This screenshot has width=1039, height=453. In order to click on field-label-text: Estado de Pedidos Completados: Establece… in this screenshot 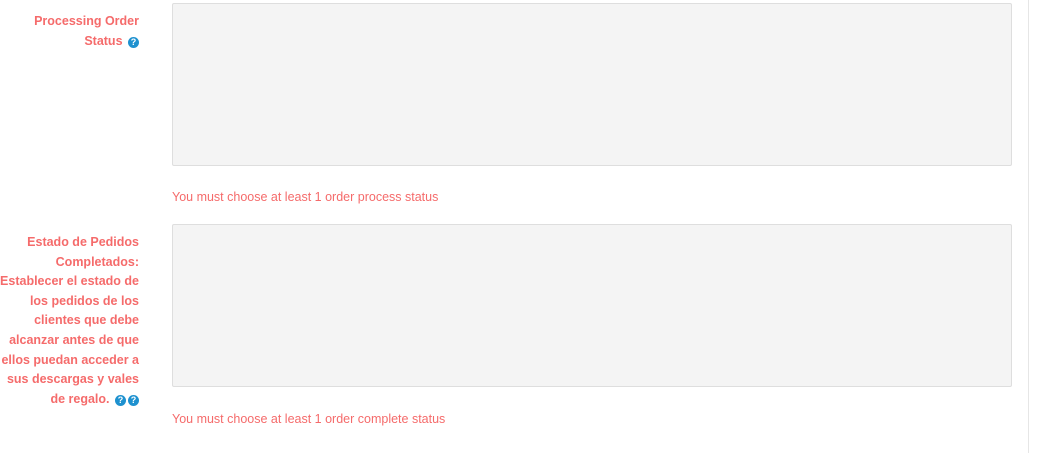, I will do `click(69, 320)`.